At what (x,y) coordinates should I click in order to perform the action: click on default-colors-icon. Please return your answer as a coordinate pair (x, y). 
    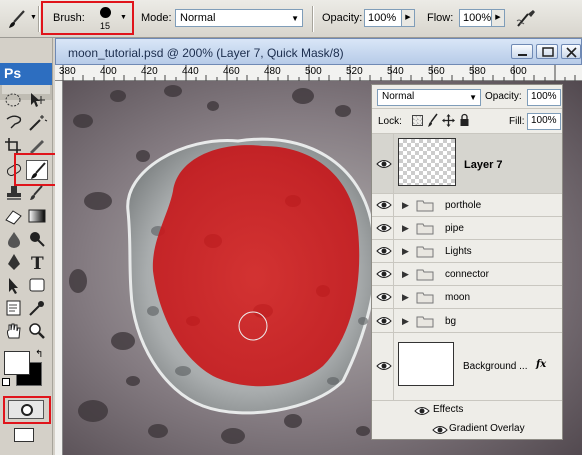
    Looking at the image, I should click on (6, 382).